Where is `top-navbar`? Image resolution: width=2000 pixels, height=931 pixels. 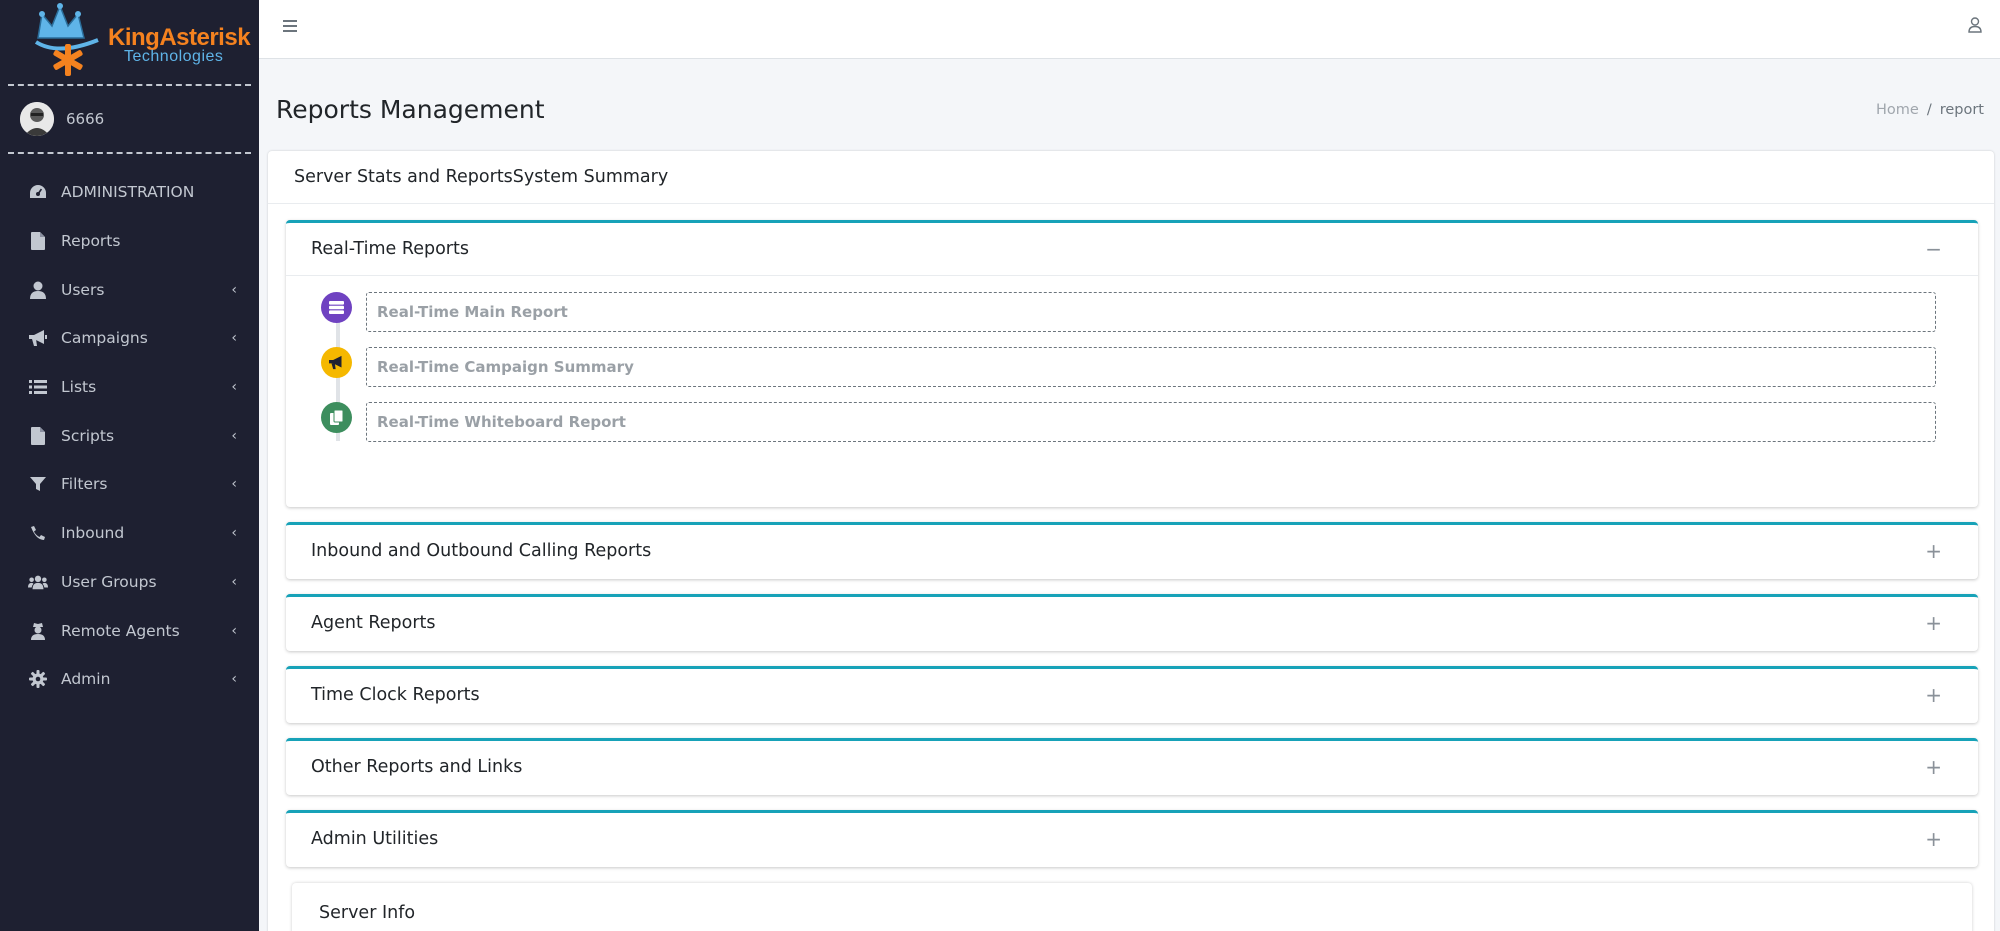
top-navbar is located at coordinates (1129, 29).